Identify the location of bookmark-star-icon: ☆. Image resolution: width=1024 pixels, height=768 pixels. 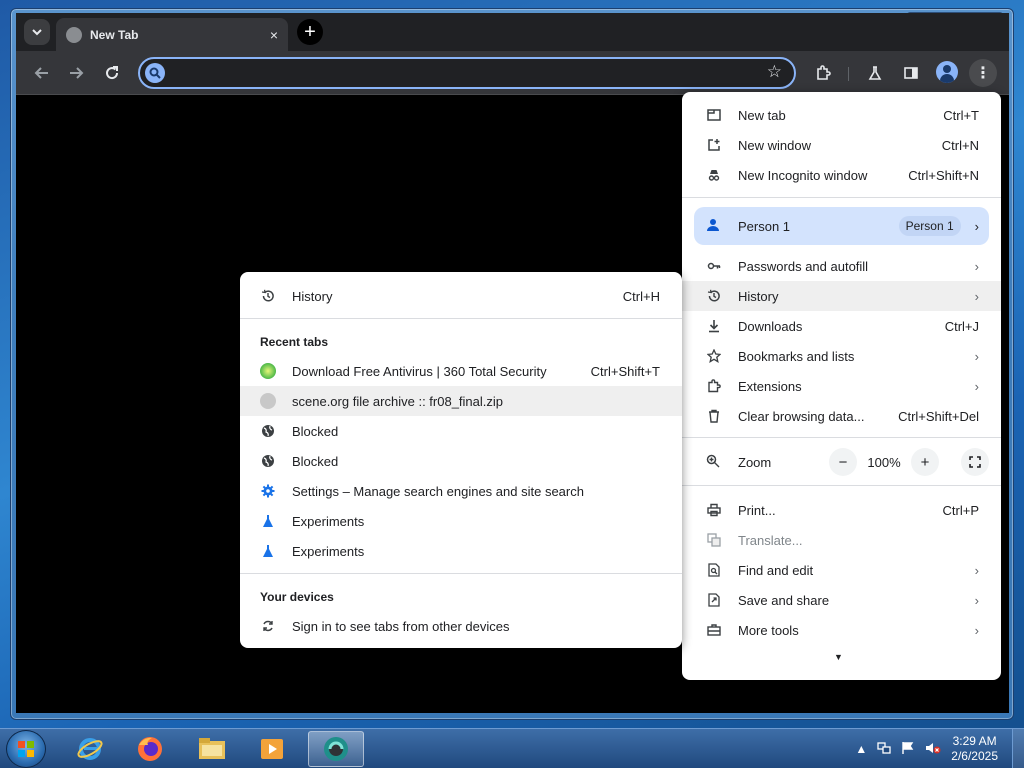
(774, 72).